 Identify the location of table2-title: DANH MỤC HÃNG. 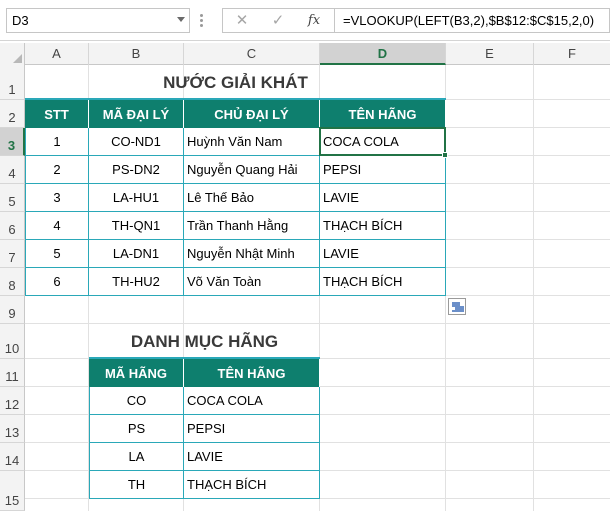
(204, 341).